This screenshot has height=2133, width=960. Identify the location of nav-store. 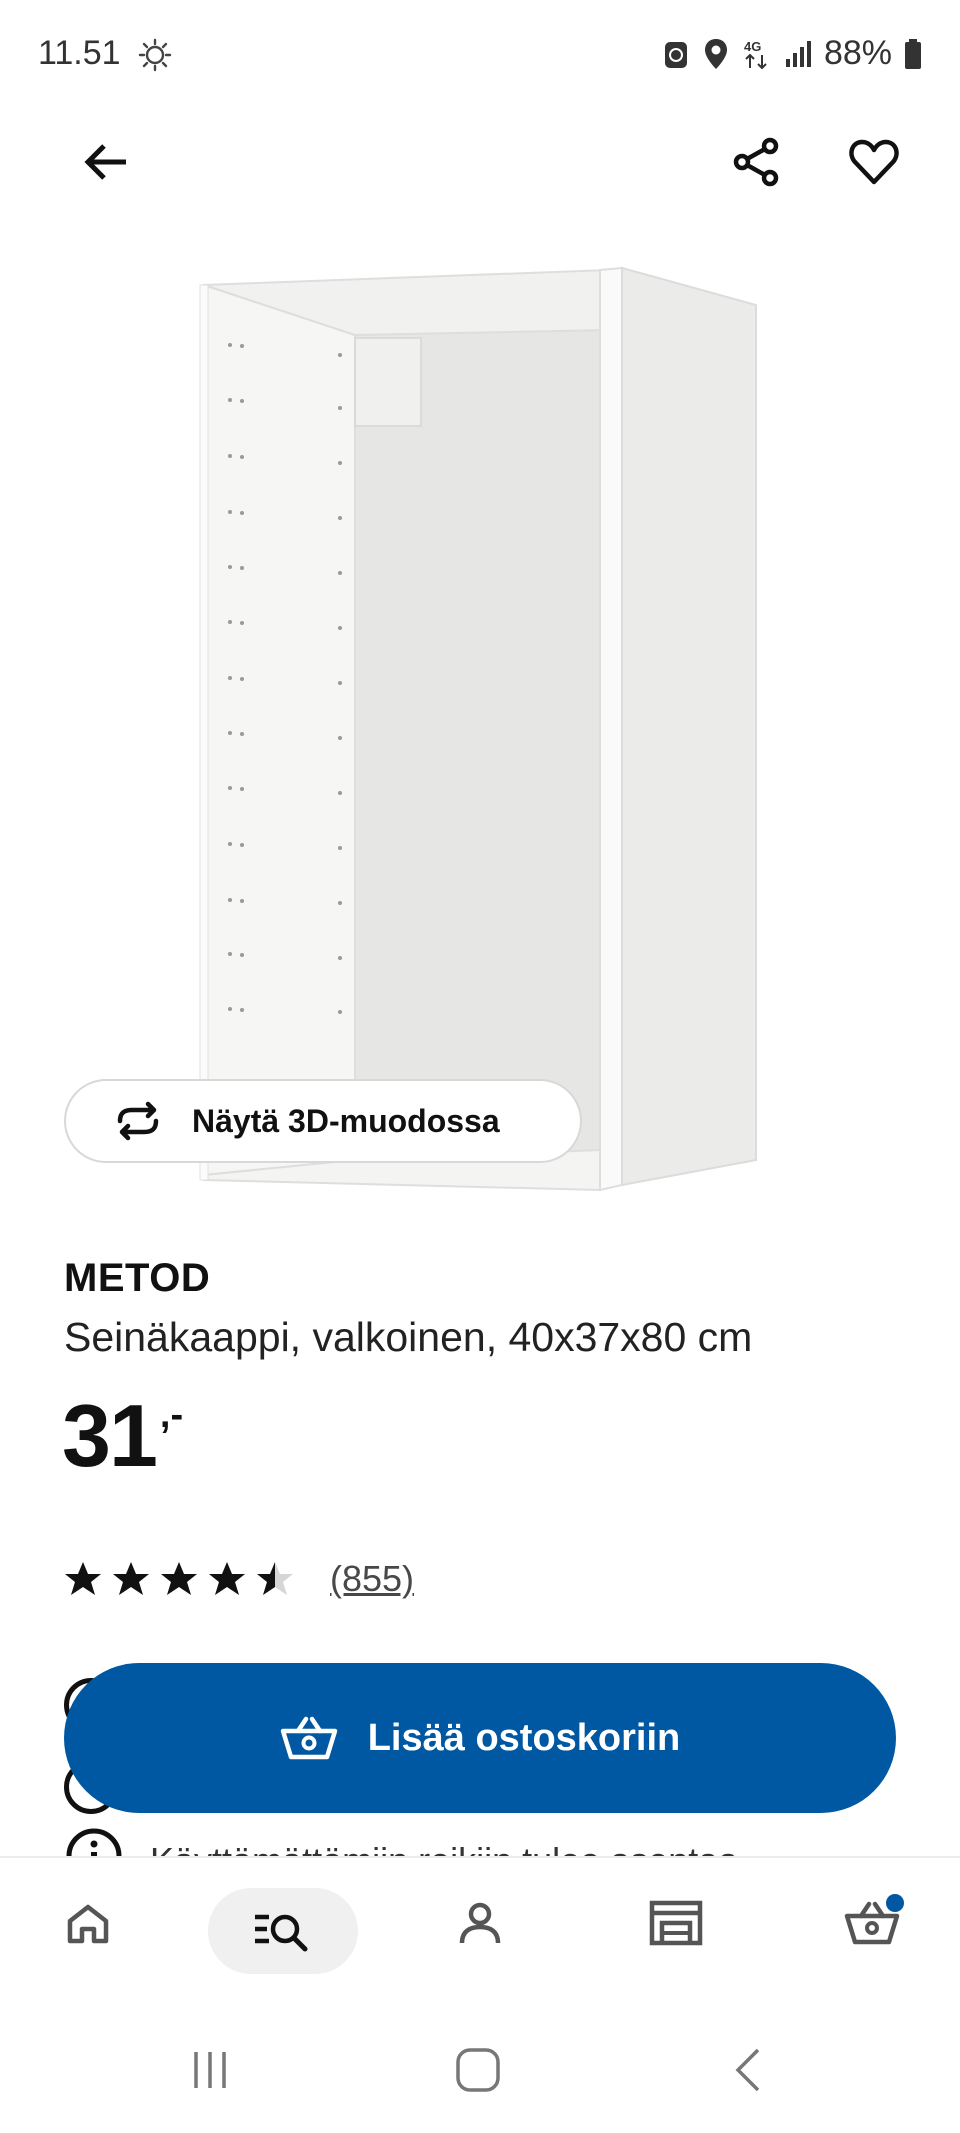
(676, 1923).